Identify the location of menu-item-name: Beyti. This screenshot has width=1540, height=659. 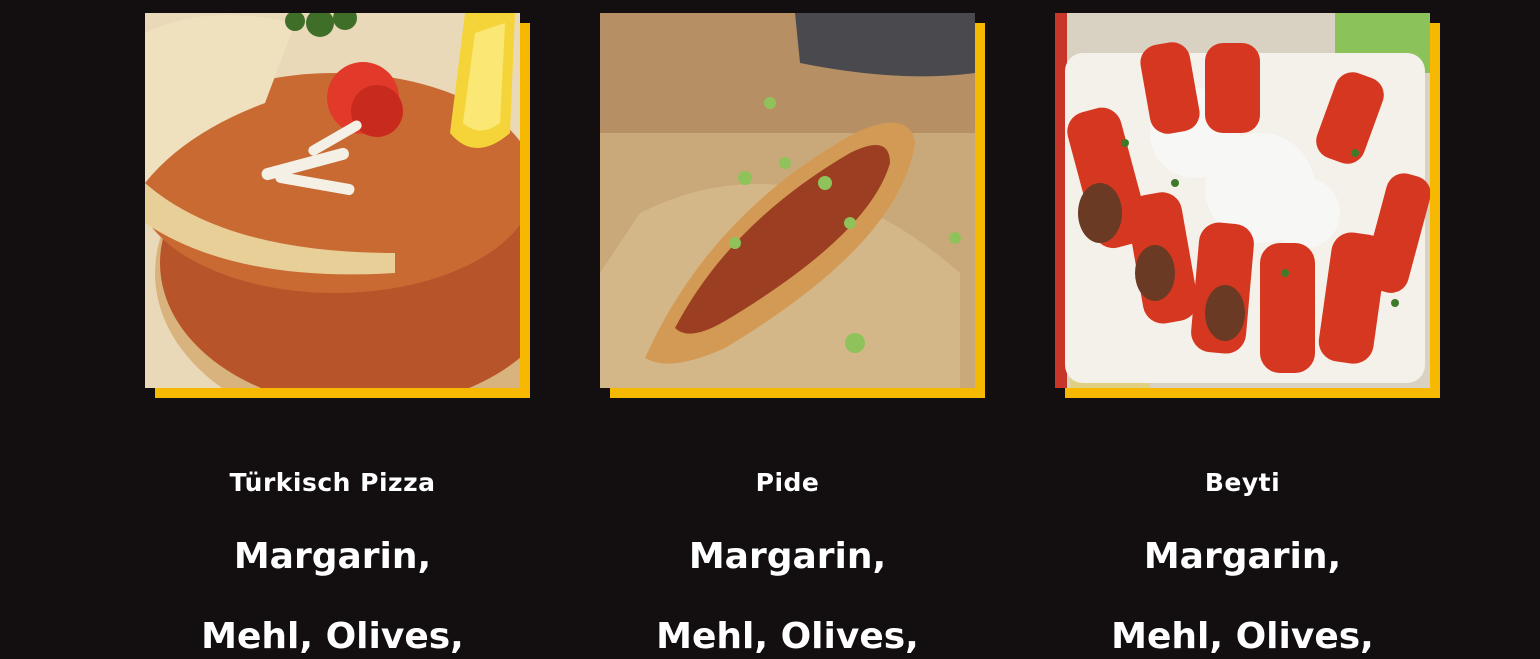
(1242, 482).